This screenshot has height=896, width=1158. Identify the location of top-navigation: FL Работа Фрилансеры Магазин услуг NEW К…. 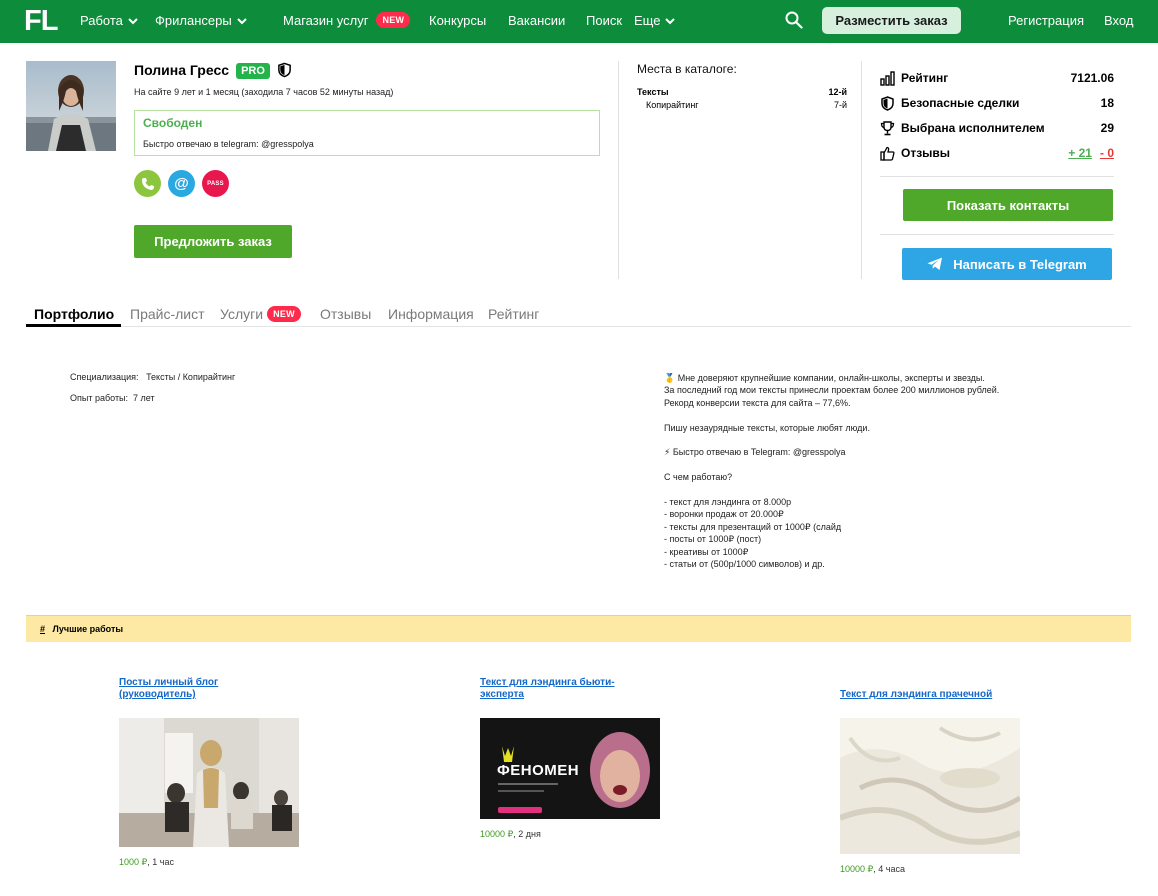
(579, 21).